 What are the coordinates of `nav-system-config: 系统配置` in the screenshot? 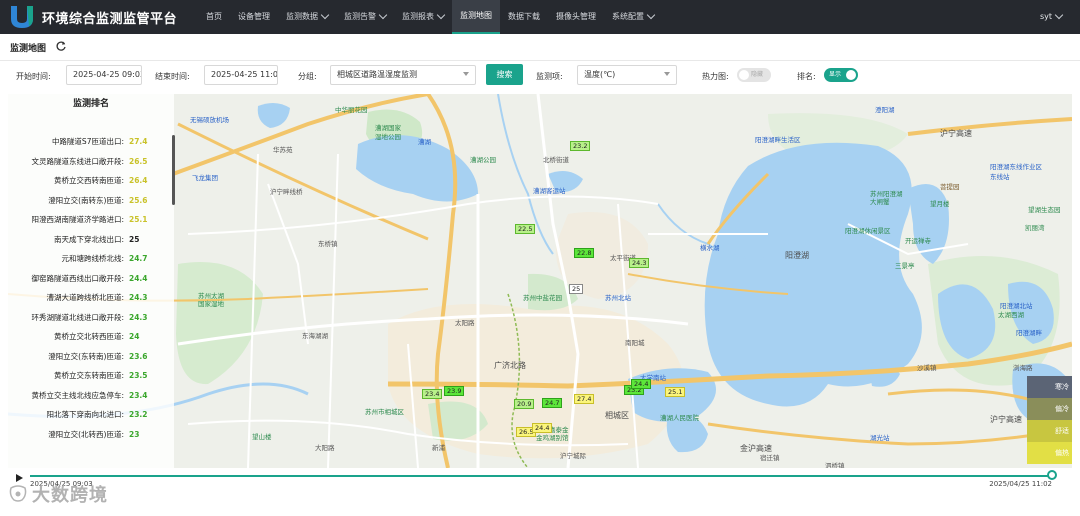 It's located at (633, 17).